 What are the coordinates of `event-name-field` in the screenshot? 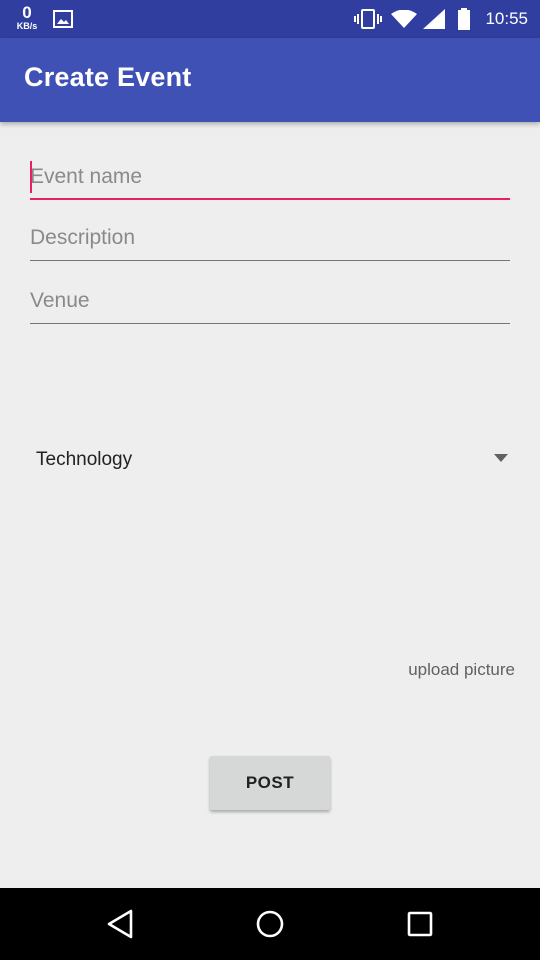 It's located at (270, 178).